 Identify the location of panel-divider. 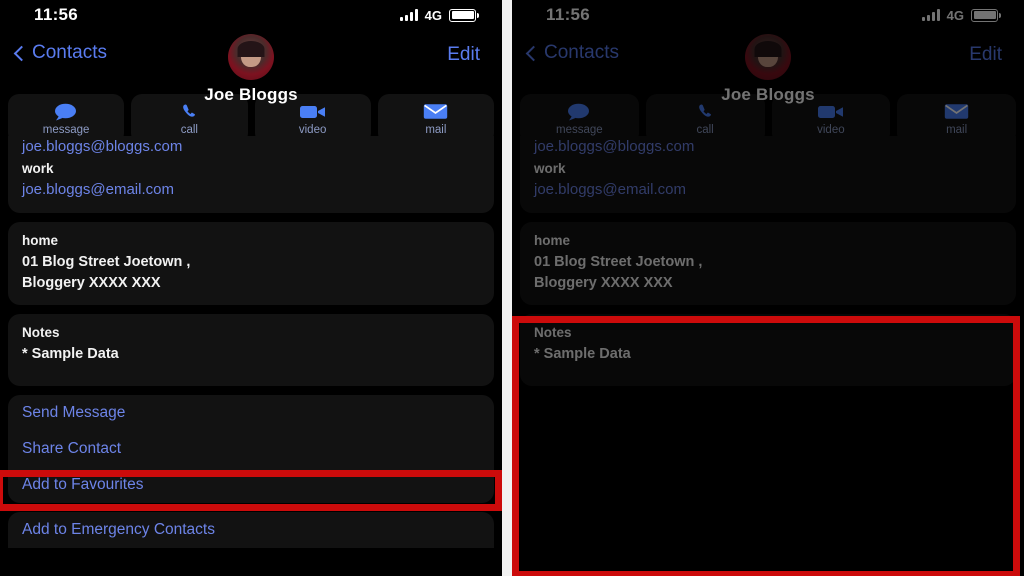
(507, 288).